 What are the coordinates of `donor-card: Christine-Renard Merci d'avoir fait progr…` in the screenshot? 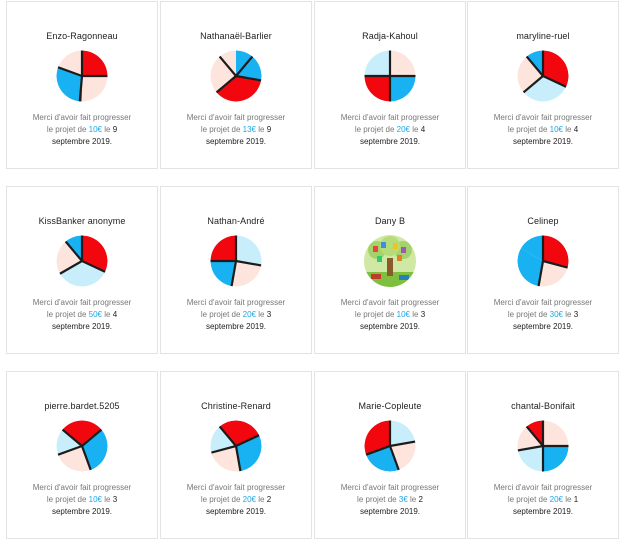 It's located at (236, 455).